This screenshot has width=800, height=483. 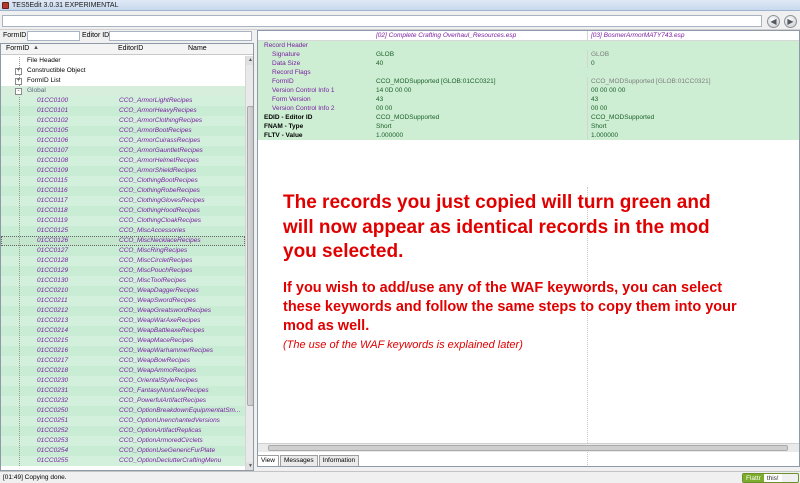 I want to click on view-tabs: View Messages Information, so click(x=528, y=461).